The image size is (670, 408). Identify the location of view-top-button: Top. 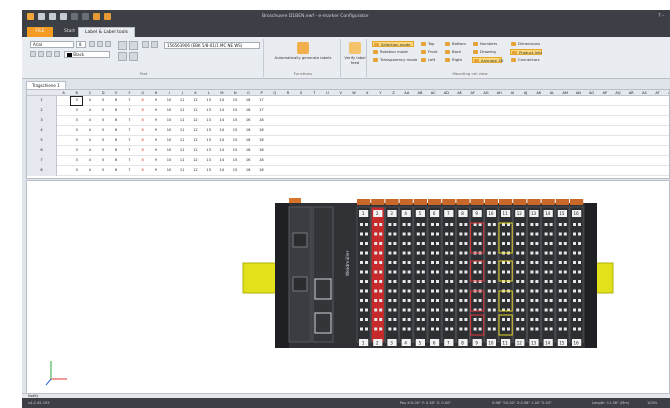
(427, 44).